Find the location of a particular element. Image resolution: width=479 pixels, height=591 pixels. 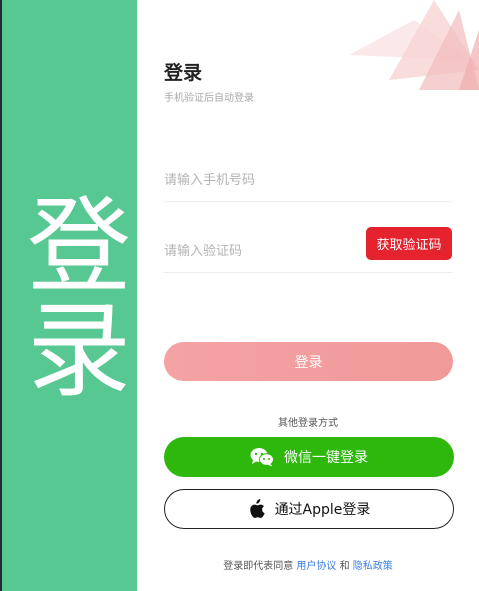

code-field: 获取验证码 is located at coordinates (308, 250).